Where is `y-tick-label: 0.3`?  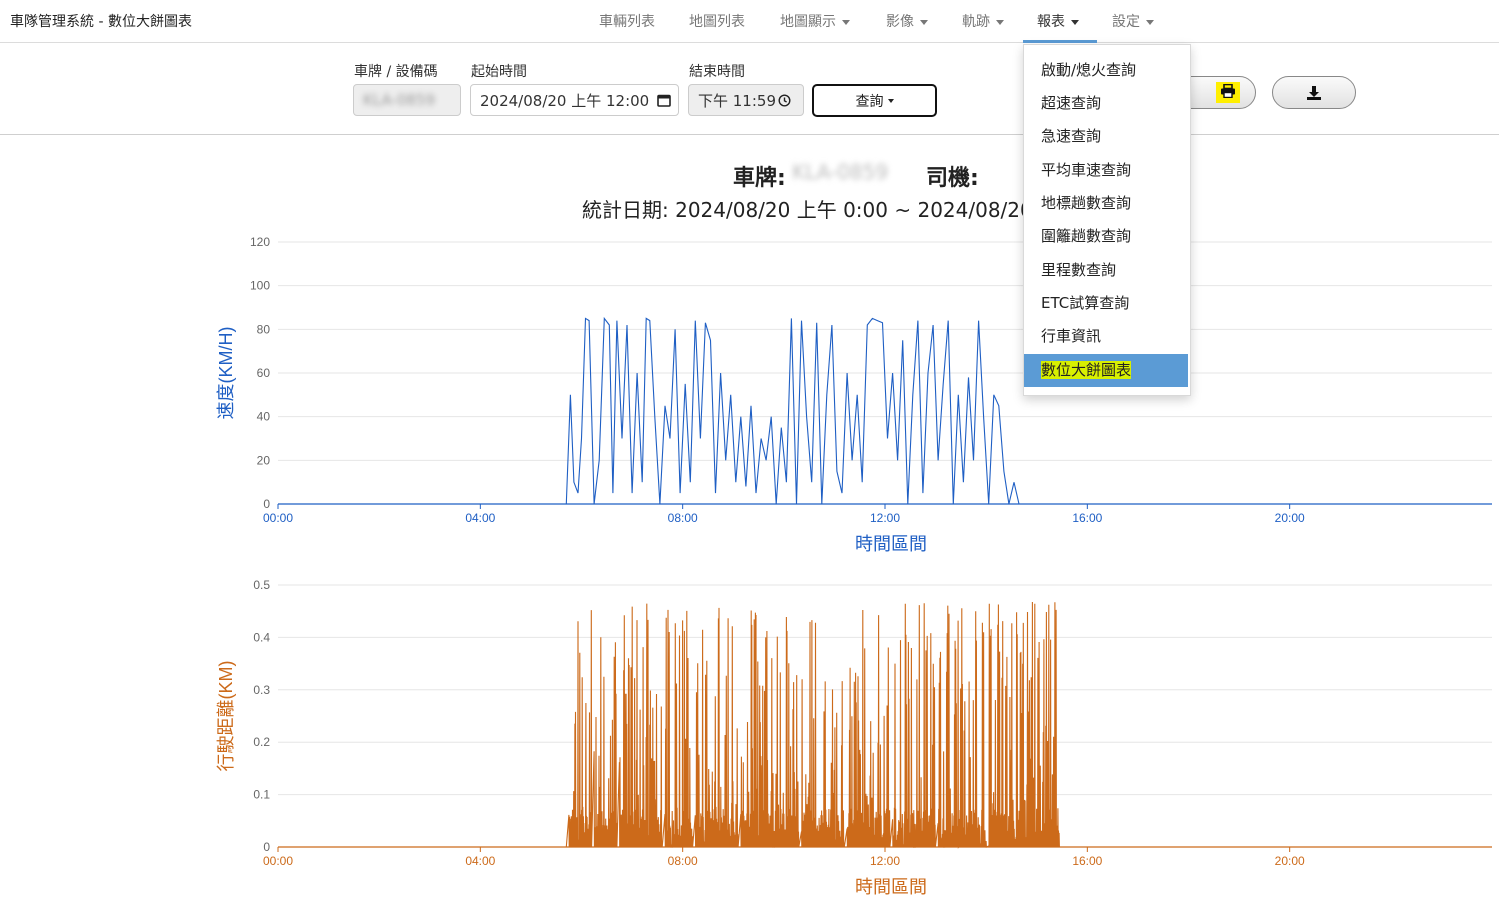 y-tick-label: 0.3 is located at coordinates (261, 690).